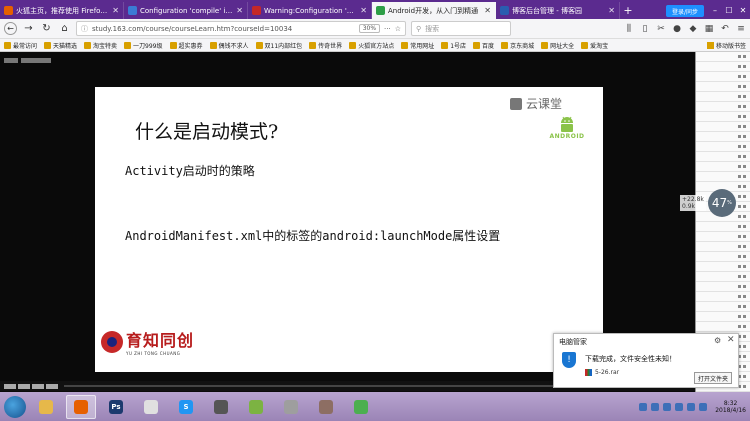 The image size is (750, 421). Describe the element at coordinates (661, 29) in the screenshot. I see `screenshot-icon: ✂` at that location.